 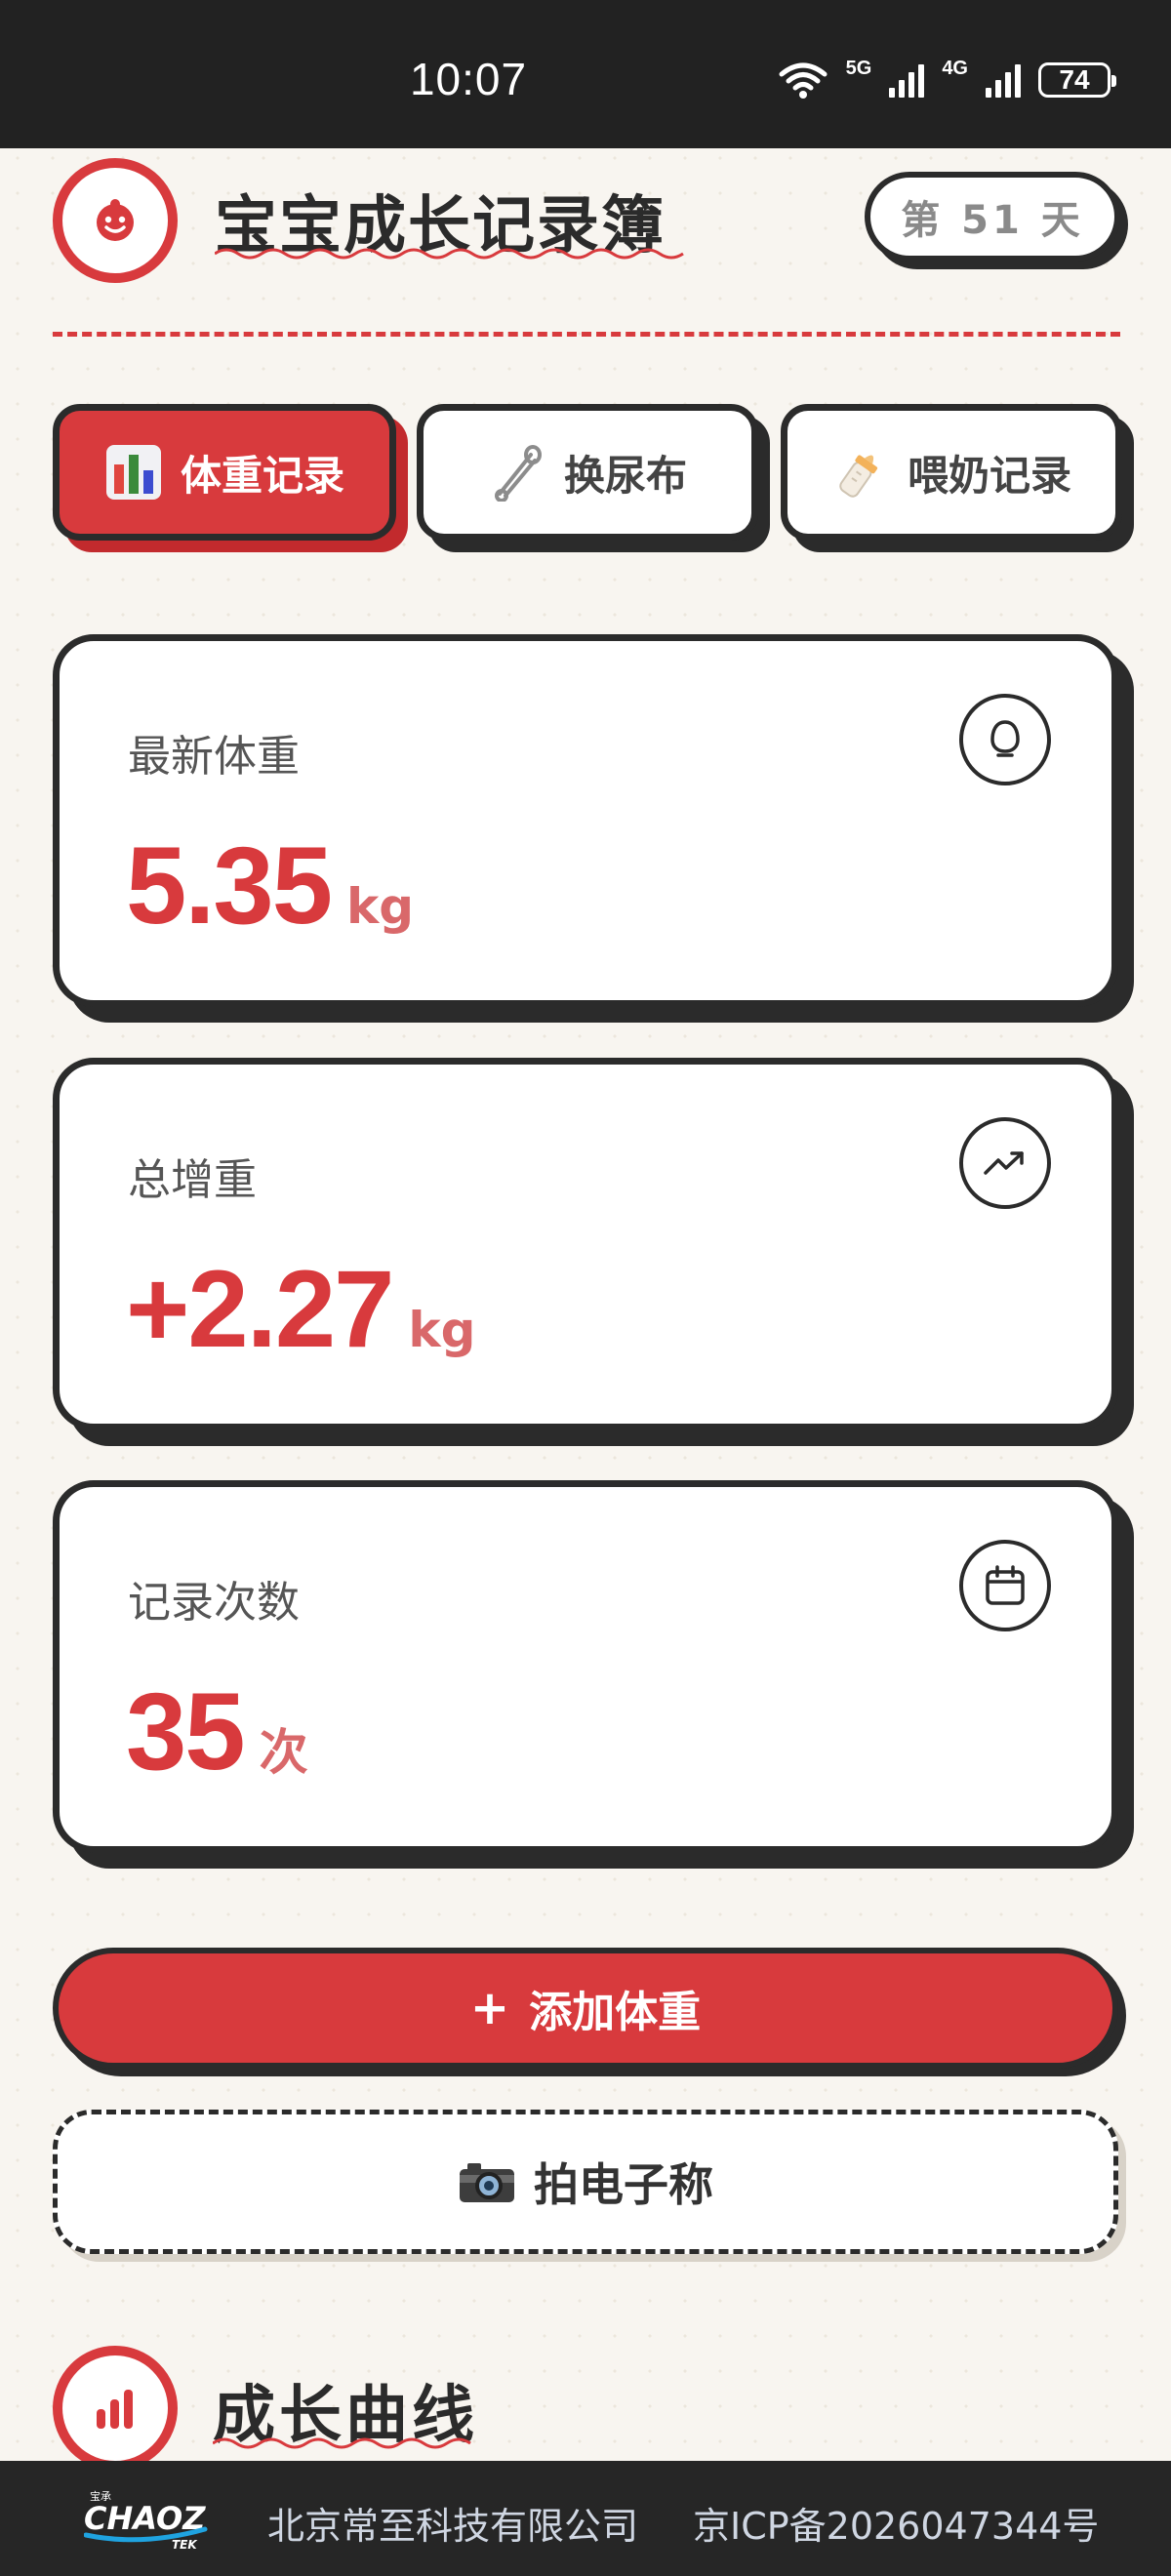 What do you see at coordinates (955, 68) in the screenshot?
I see `network-4g-label: 4G` at bounding box center [955, 68].